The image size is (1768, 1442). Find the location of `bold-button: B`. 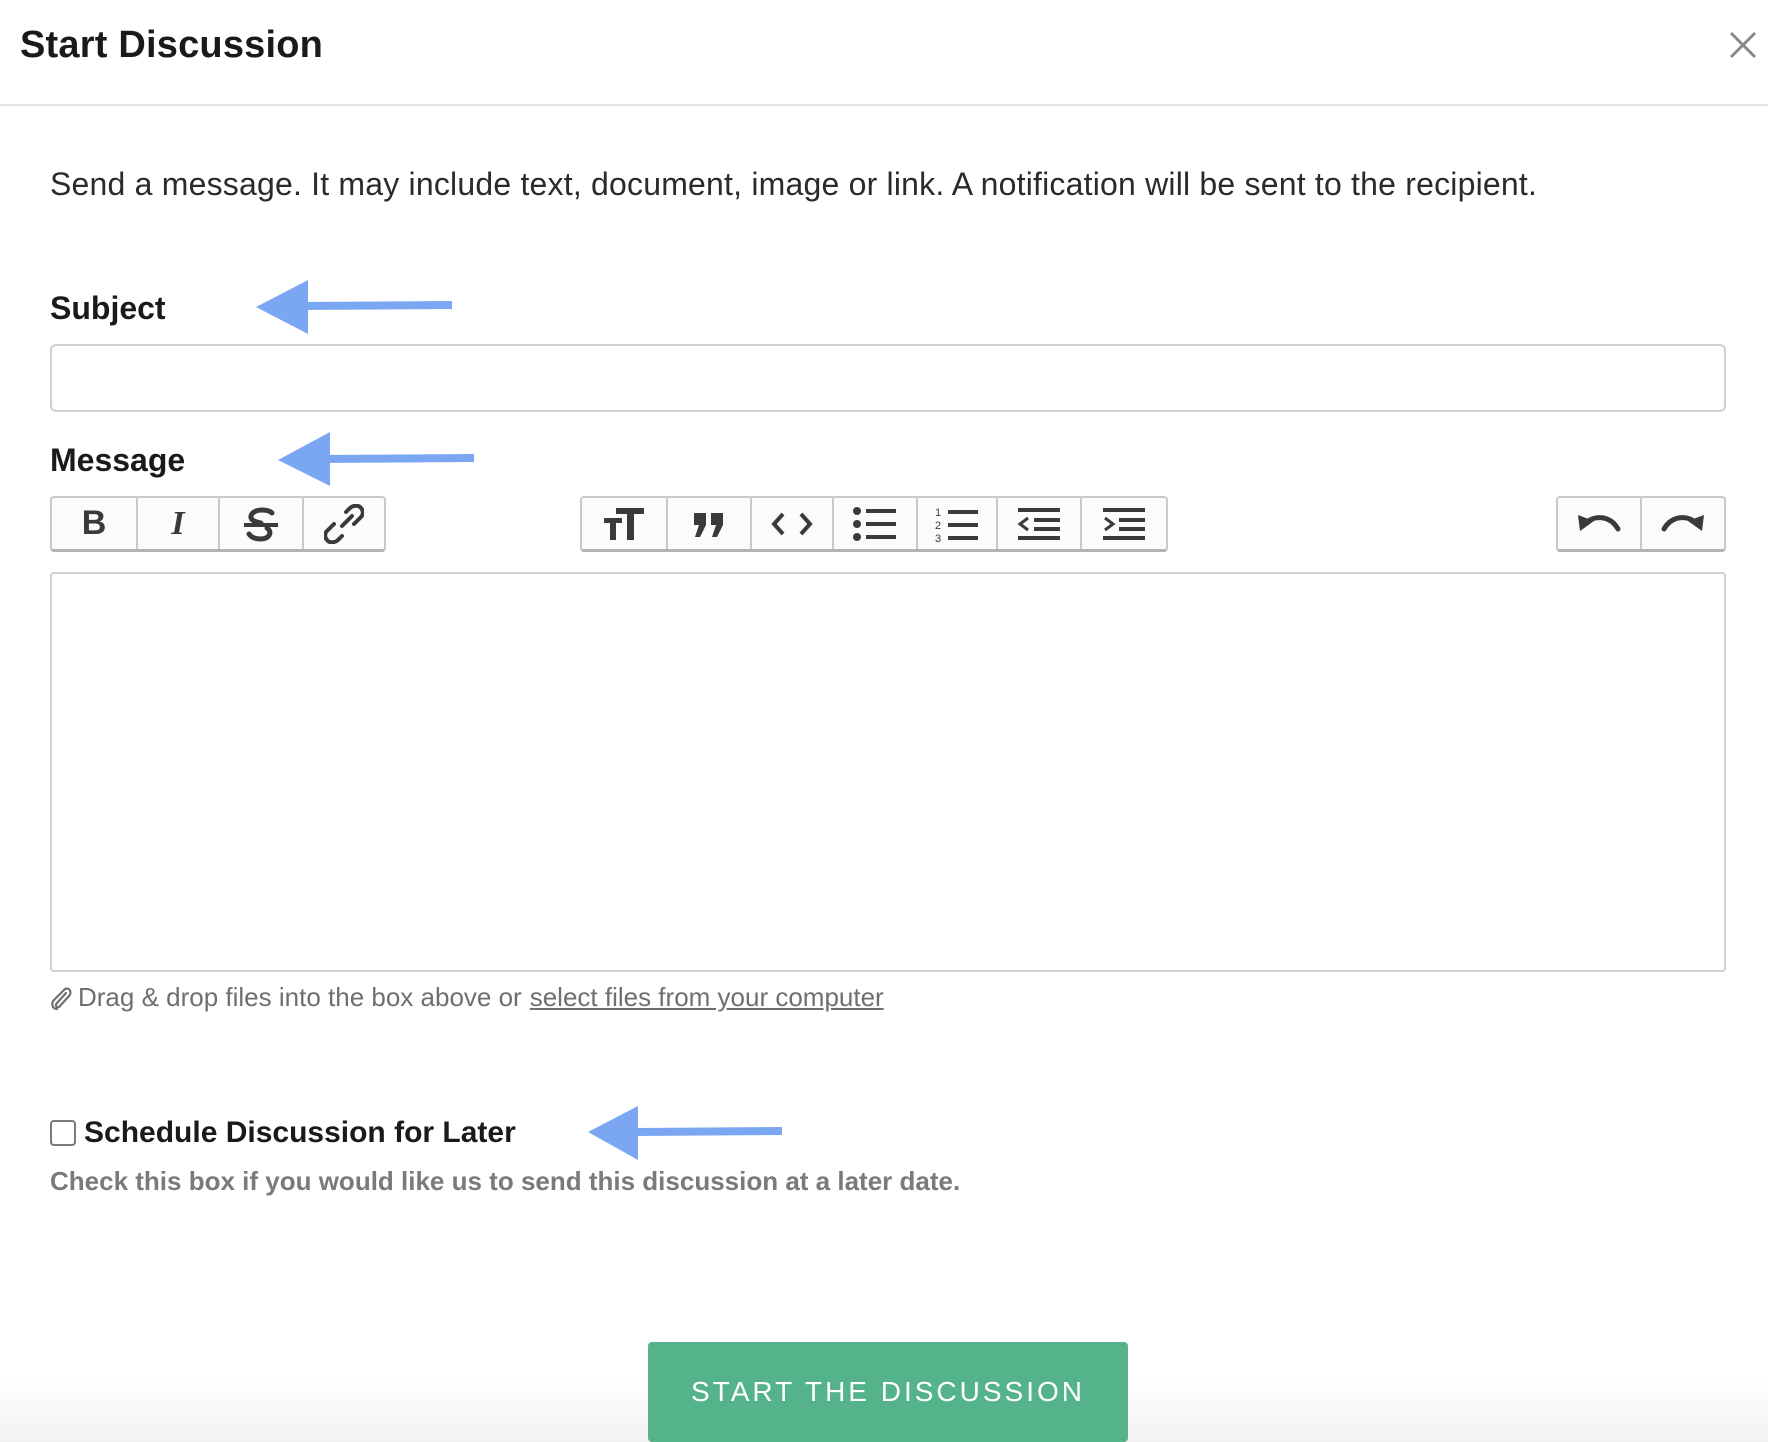

bold-button: B is located at coordinates (95, 523).